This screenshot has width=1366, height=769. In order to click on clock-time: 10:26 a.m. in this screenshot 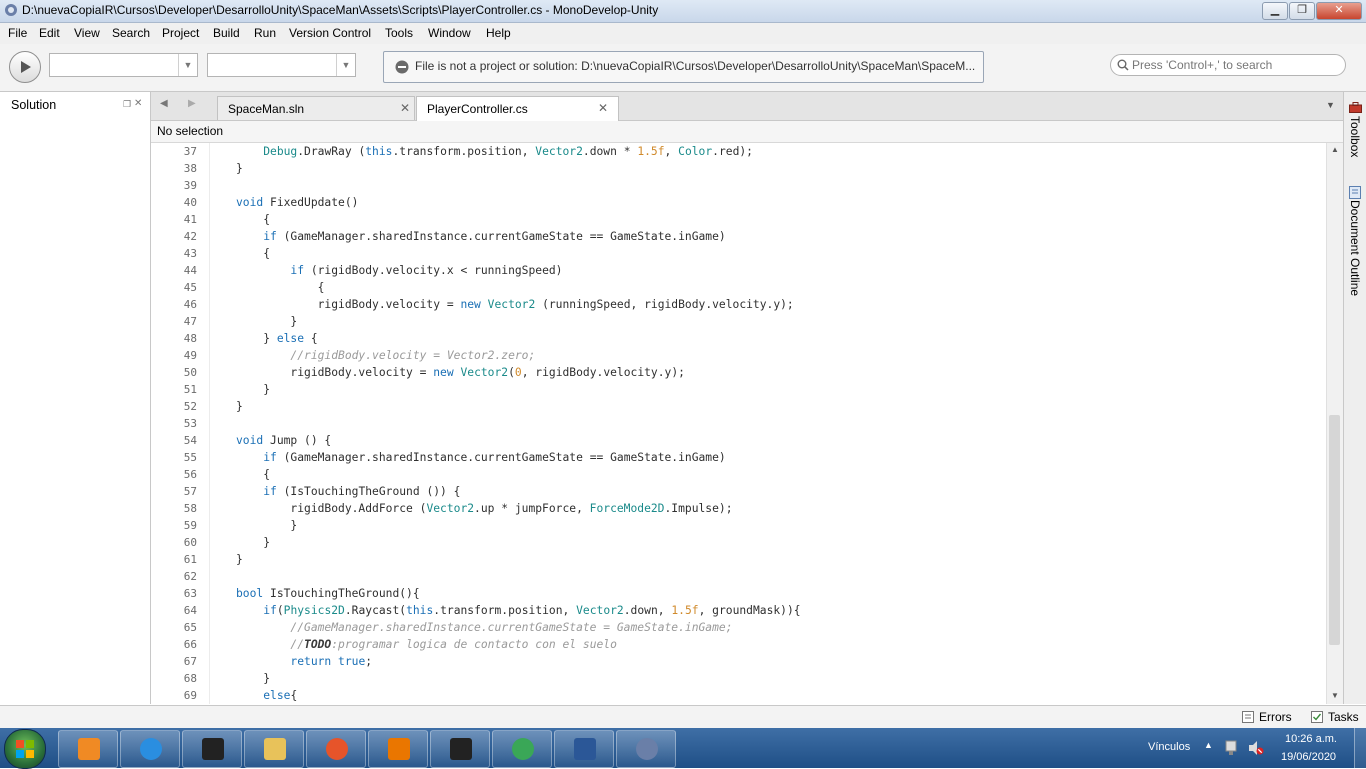, I will do `click(1311, 739)`.